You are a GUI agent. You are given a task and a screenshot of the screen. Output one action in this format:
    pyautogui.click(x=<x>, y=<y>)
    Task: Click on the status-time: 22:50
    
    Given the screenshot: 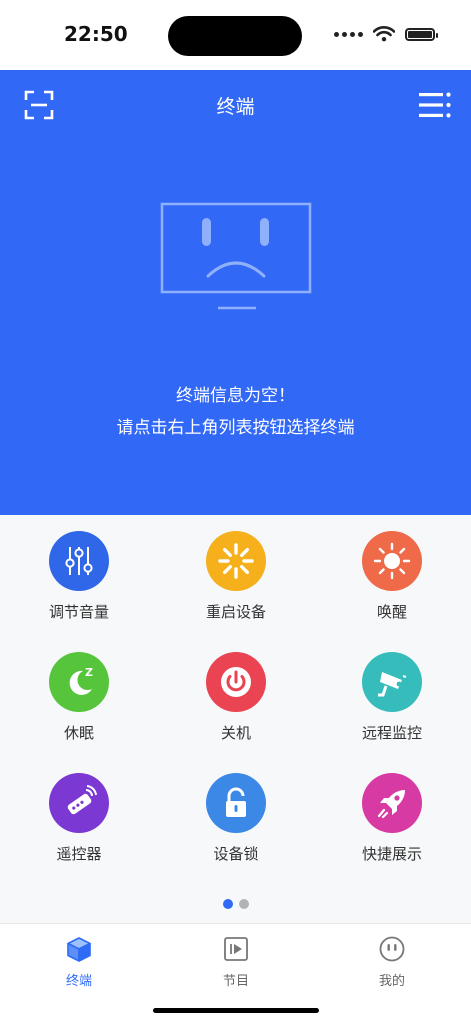 What is the action you would take?
    pyautogui.click(x=96, y=34)
    